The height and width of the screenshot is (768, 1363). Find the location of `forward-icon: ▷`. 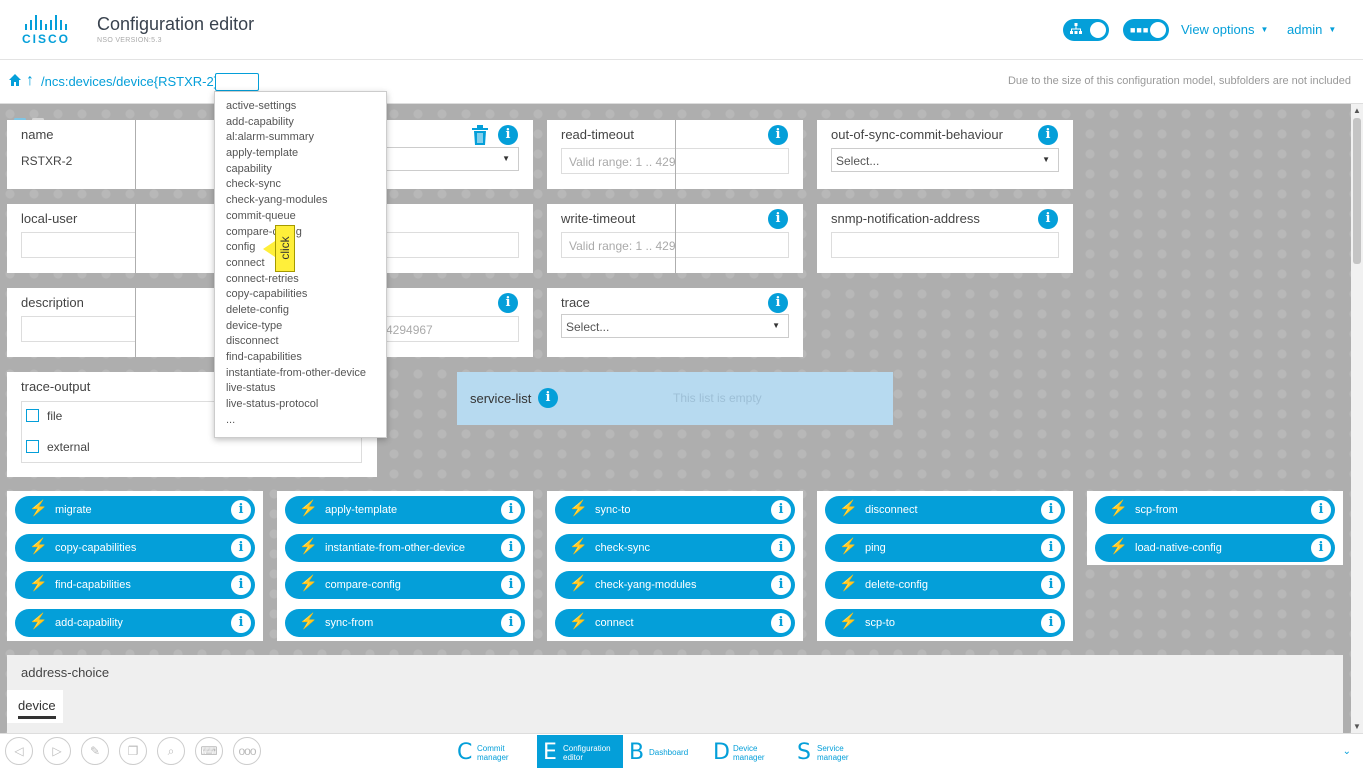

forward-icon: ▷ is located at coordinates (57, 751).